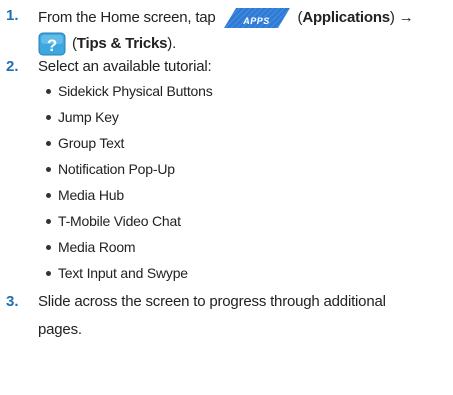 This screenshot has height=395, width=453. Describe the element at coordinates (246, 195) in the screenshot. I see `list-item: Media Hub` at that location.